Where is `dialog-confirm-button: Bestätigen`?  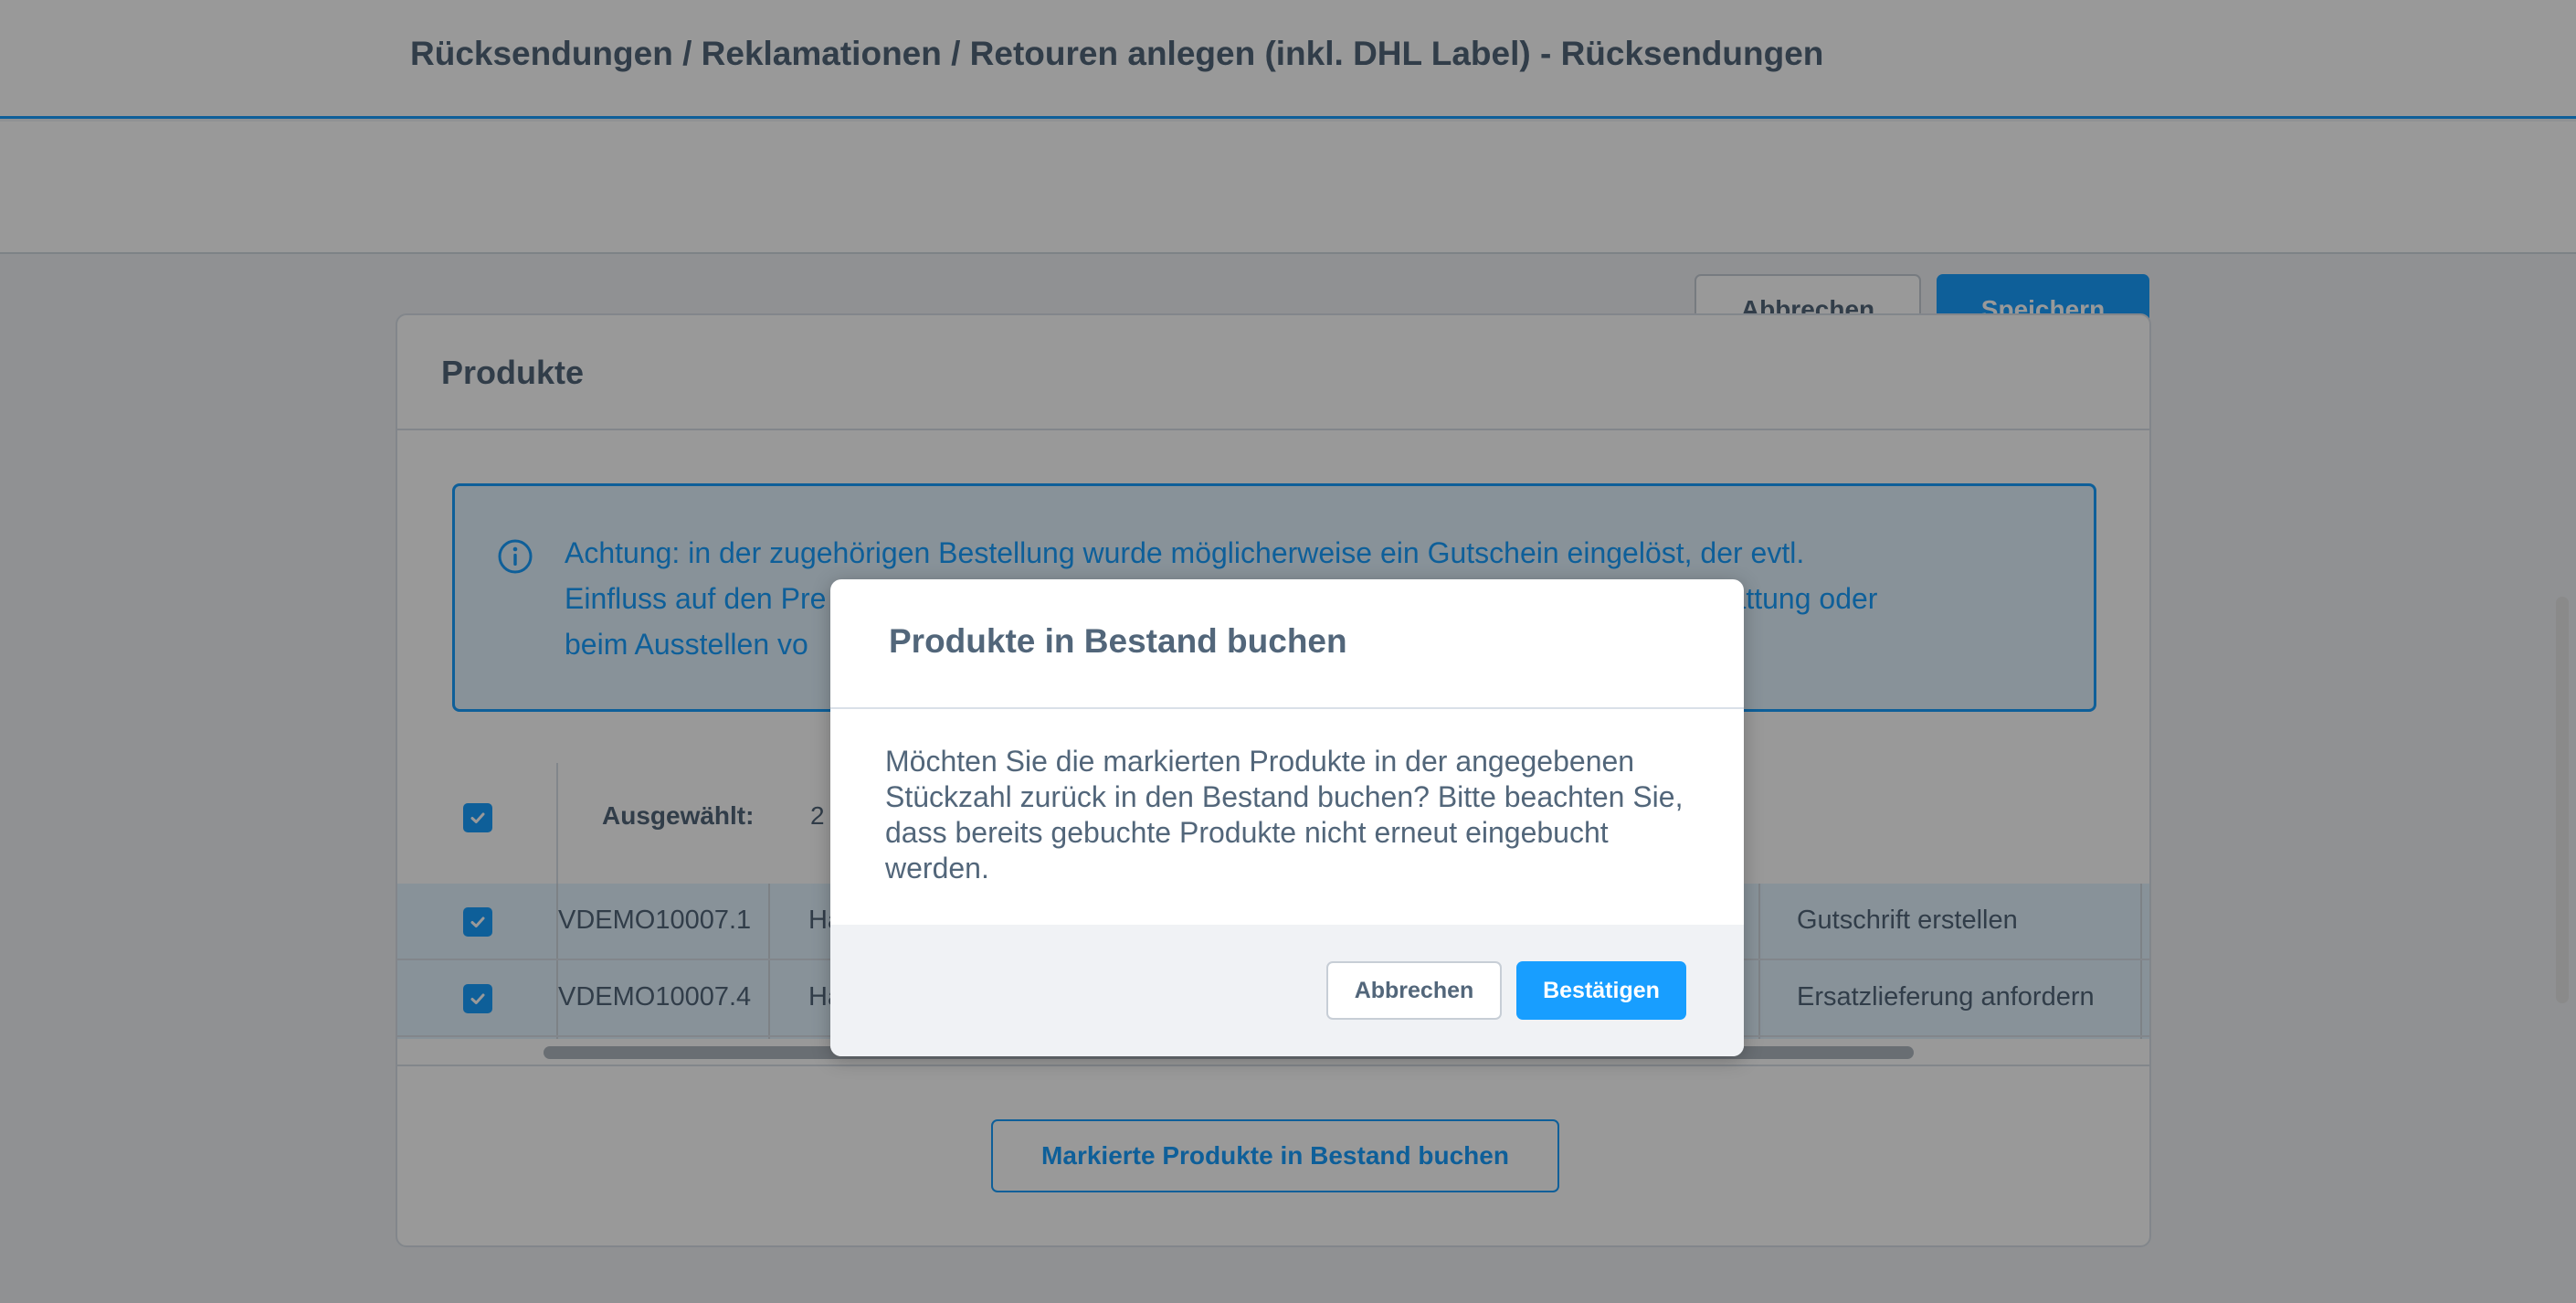
dialog-confirm-button: Bestätigen is located at coordinates (1601, 990).